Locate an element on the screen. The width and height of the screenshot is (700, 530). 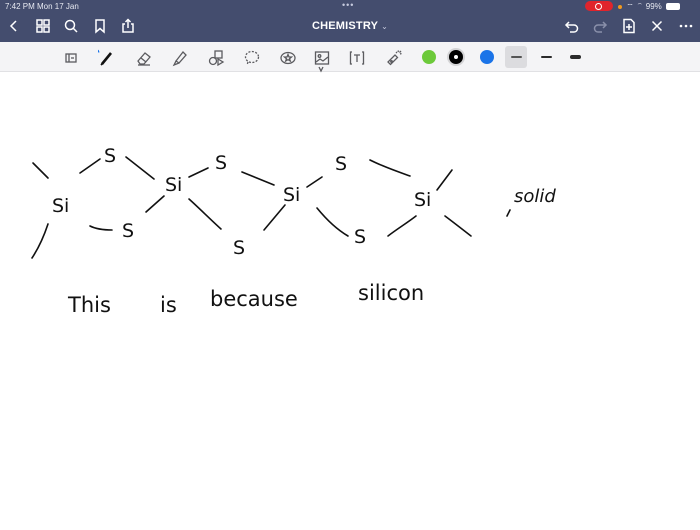
read-only-mode-icon is located at coordinates (71, 58).